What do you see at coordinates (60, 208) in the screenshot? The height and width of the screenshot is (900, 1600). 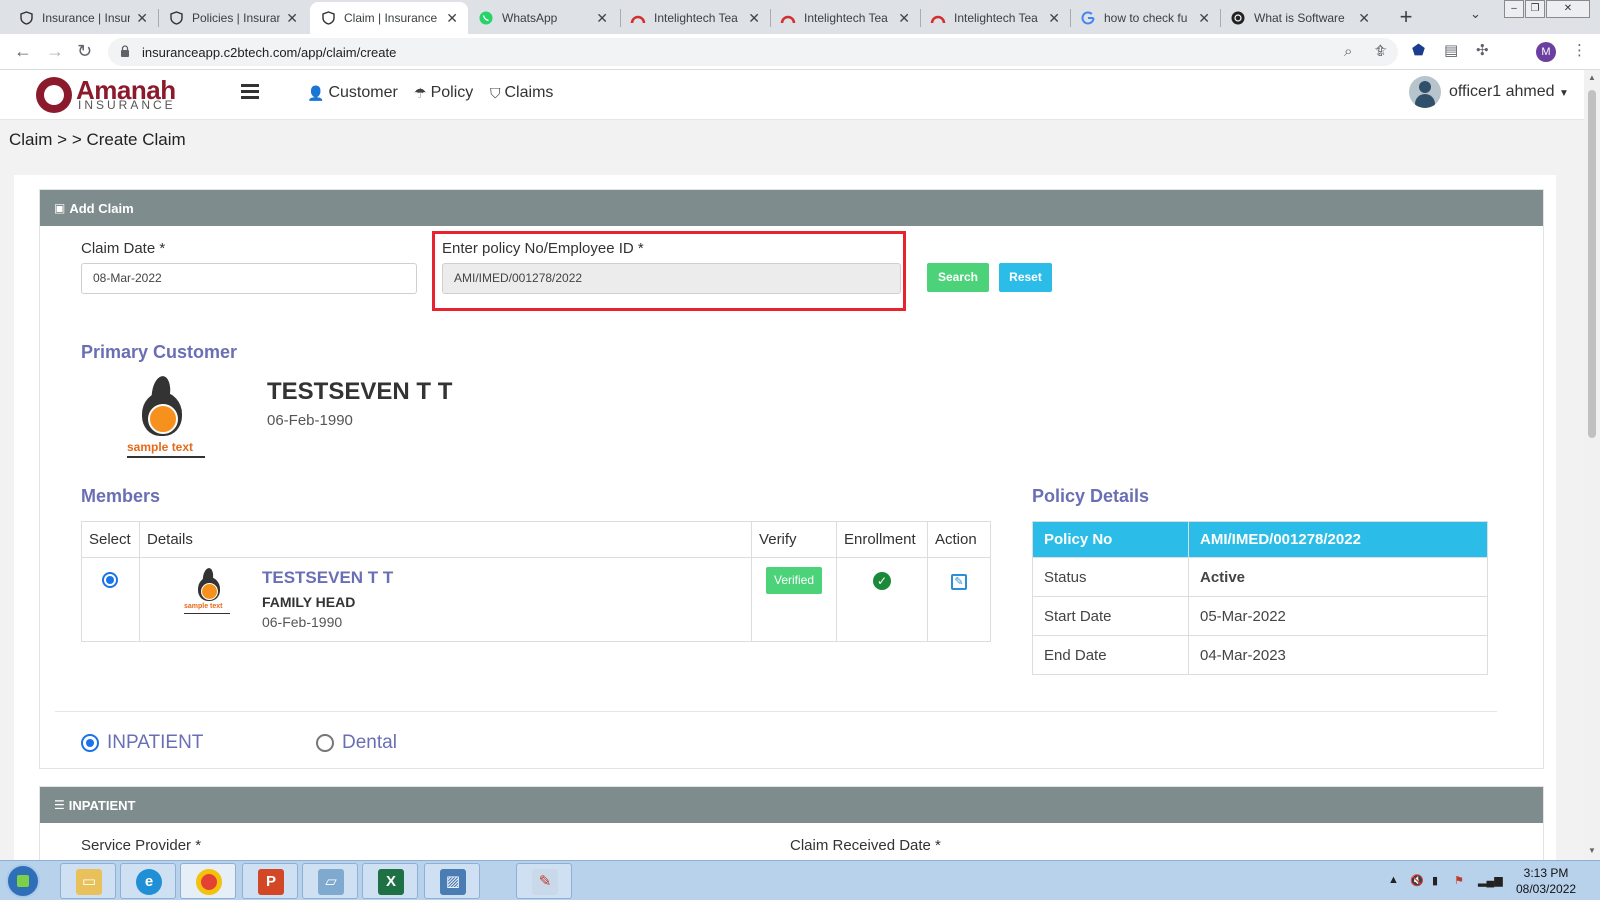 I see `form-icon: ▣` at bounding box center [60, 208].